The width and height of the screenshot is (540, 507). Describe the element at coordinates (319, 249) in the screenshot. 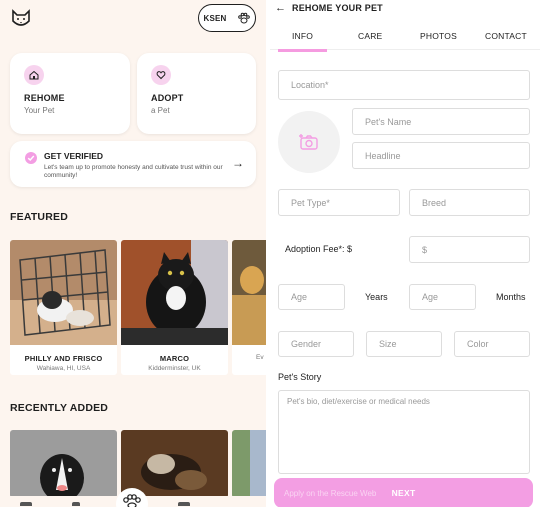

I see `adoption-fee-label: Adoption Fee*: $` at that location.